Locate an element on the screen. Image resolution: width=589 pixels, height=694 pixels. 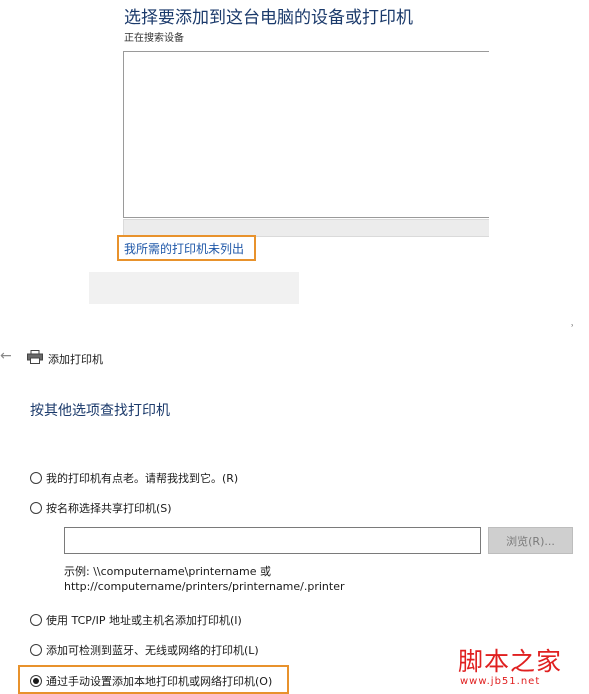
corner-mark: ˒ is located at coordinates (572, 327).